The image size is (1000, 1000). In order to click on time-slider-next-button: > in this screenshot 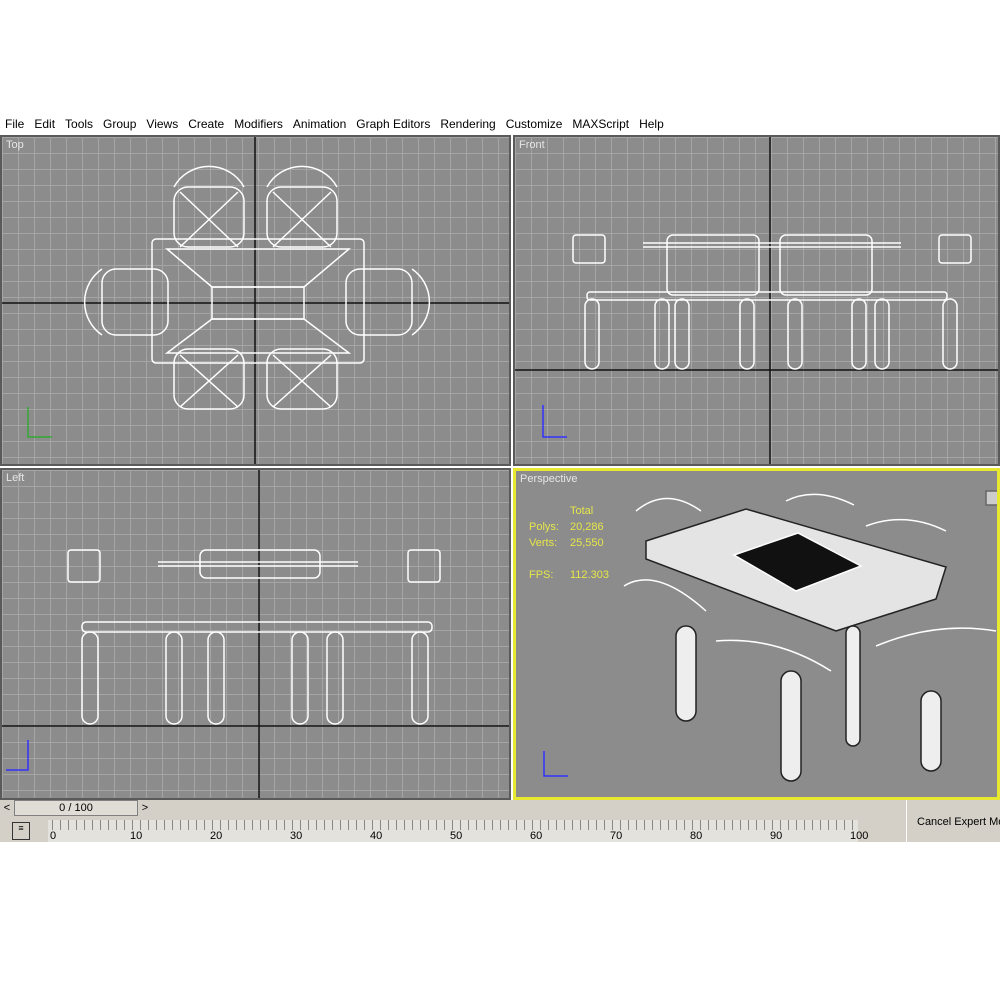, I will do `click(145, 808)`.